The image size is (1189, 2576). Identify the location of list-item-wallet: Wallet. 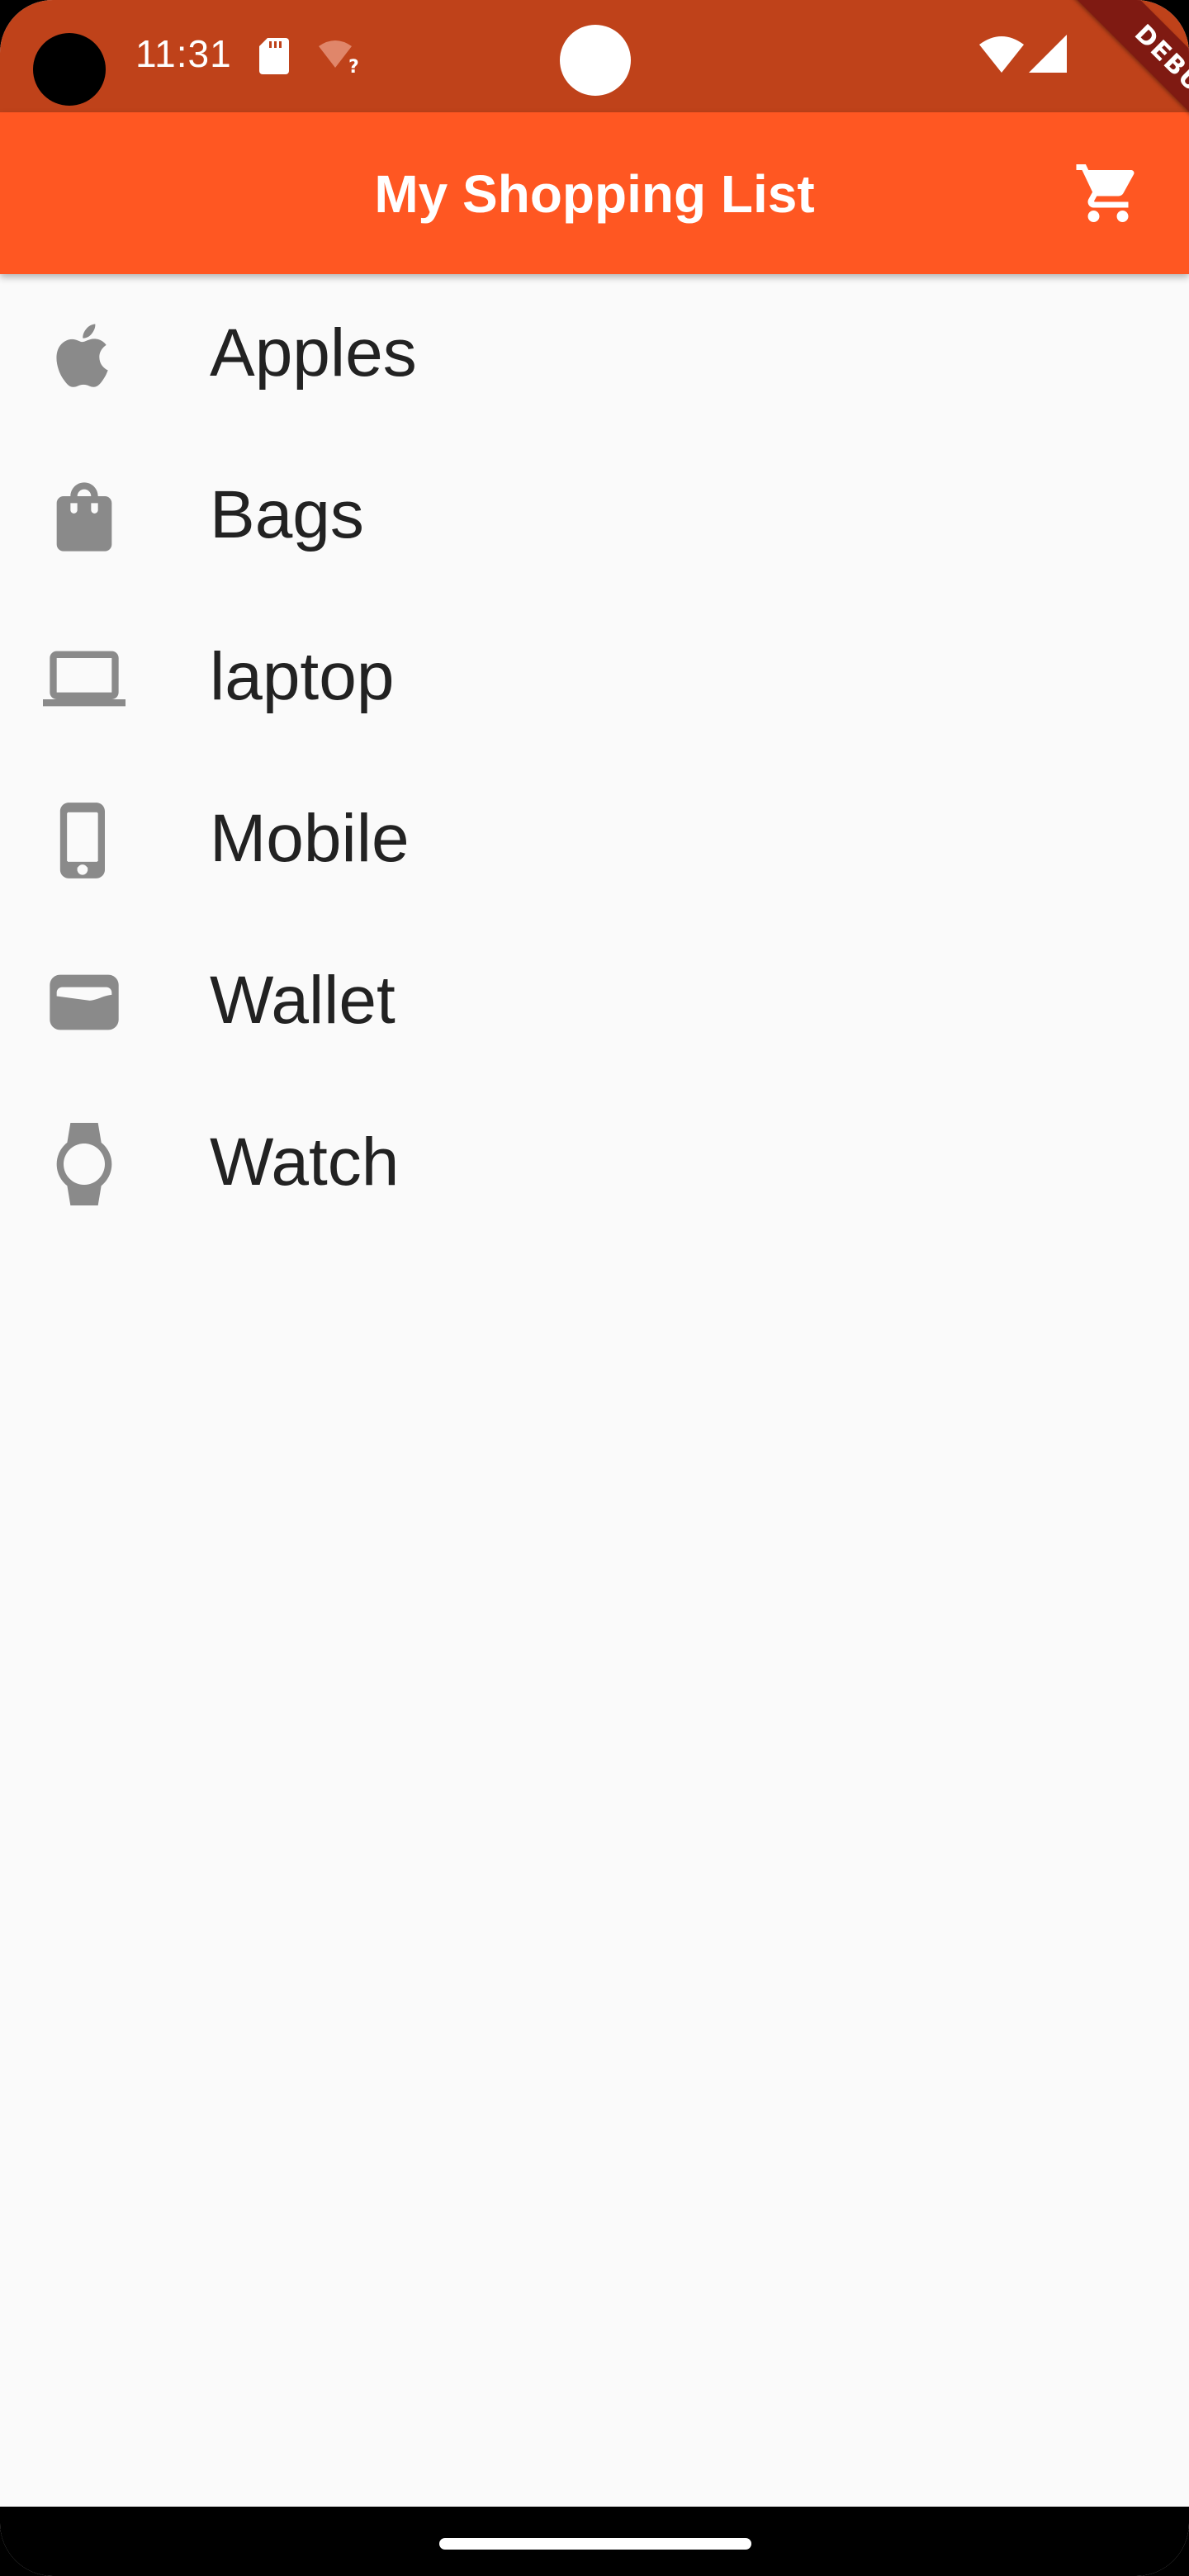
(594, 1002).